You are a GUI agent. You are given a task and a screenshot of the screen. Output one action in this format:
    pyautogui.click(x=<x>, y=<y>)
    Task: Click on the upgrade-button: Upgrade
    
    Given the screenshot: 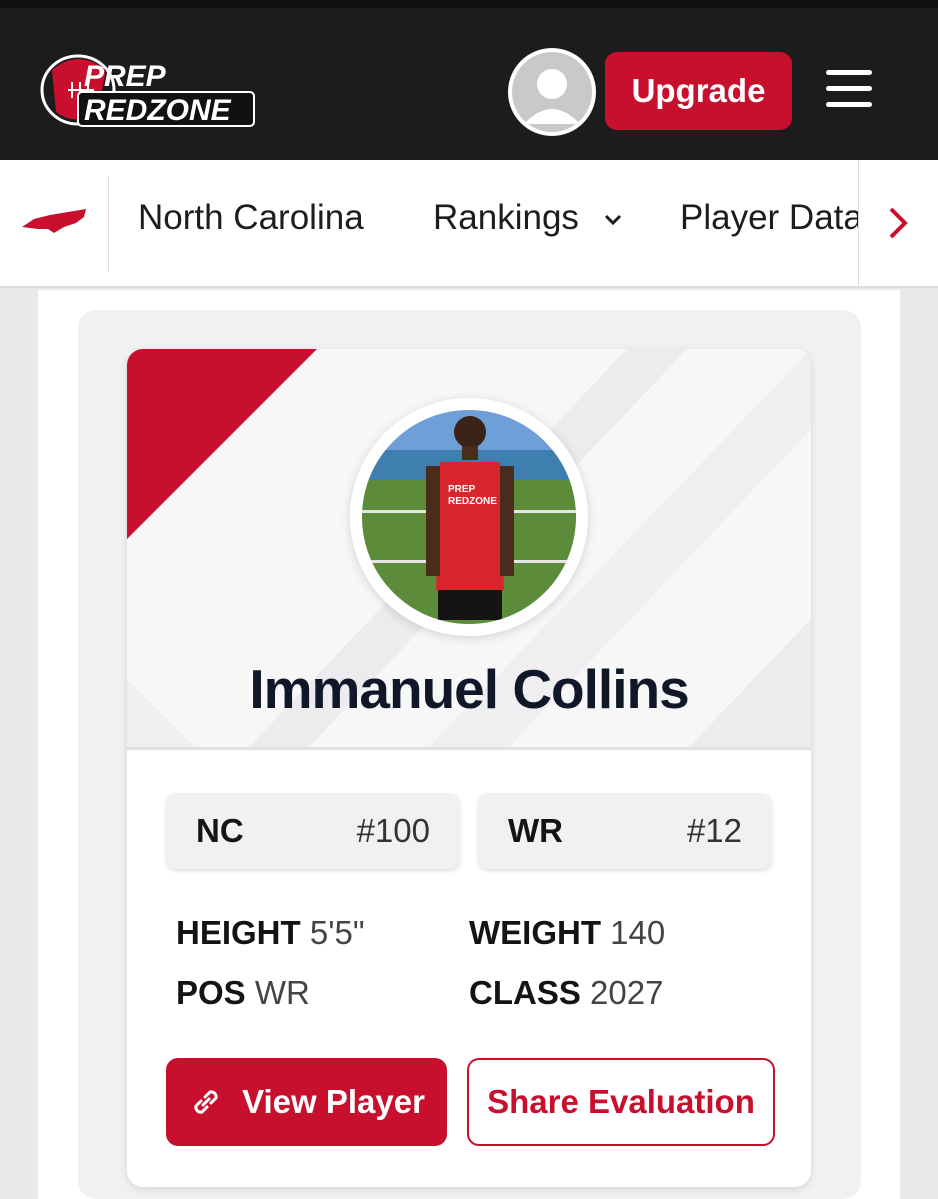 What is the action you would take?
    pyautogui.click(x=698, y=91)
    